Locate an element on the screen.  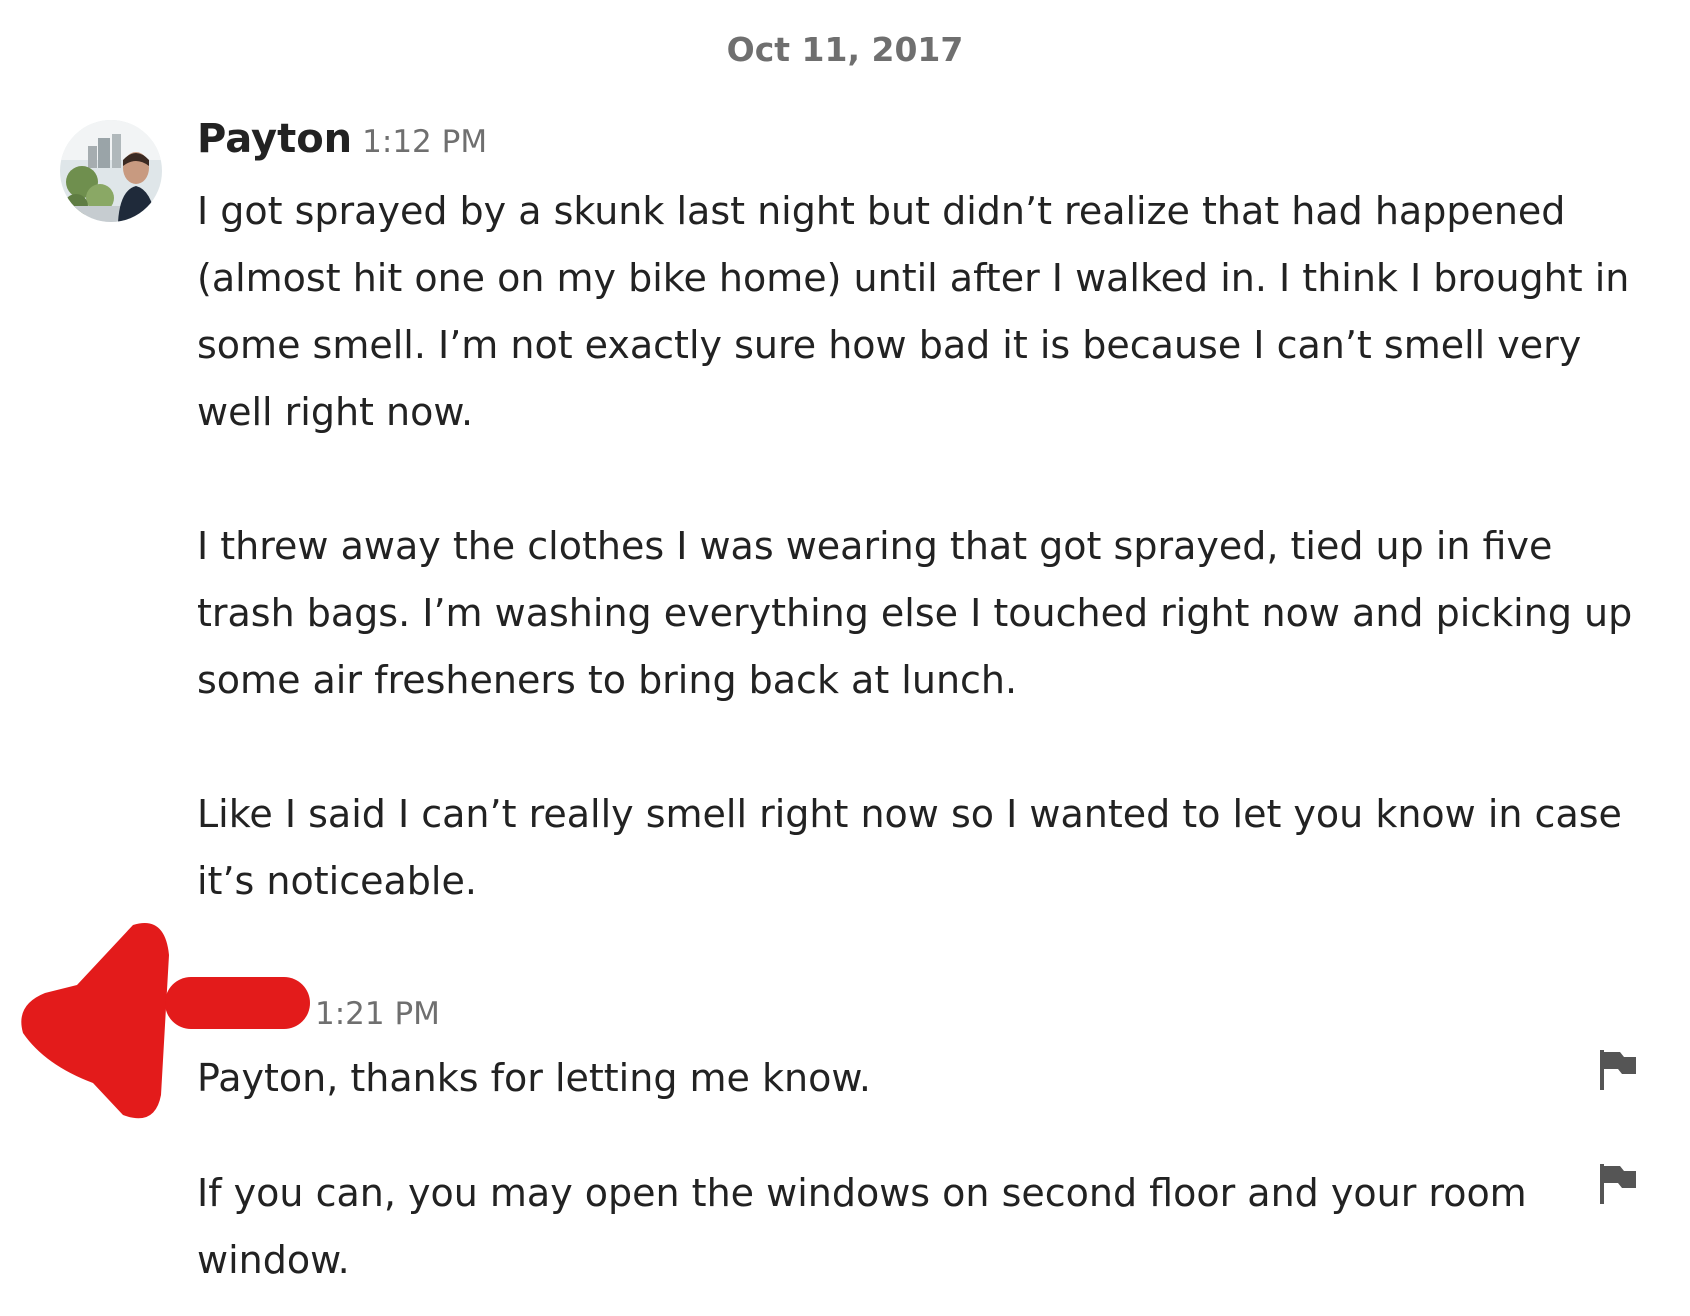
sender-name: Payton is located at coordinates (274, 139).